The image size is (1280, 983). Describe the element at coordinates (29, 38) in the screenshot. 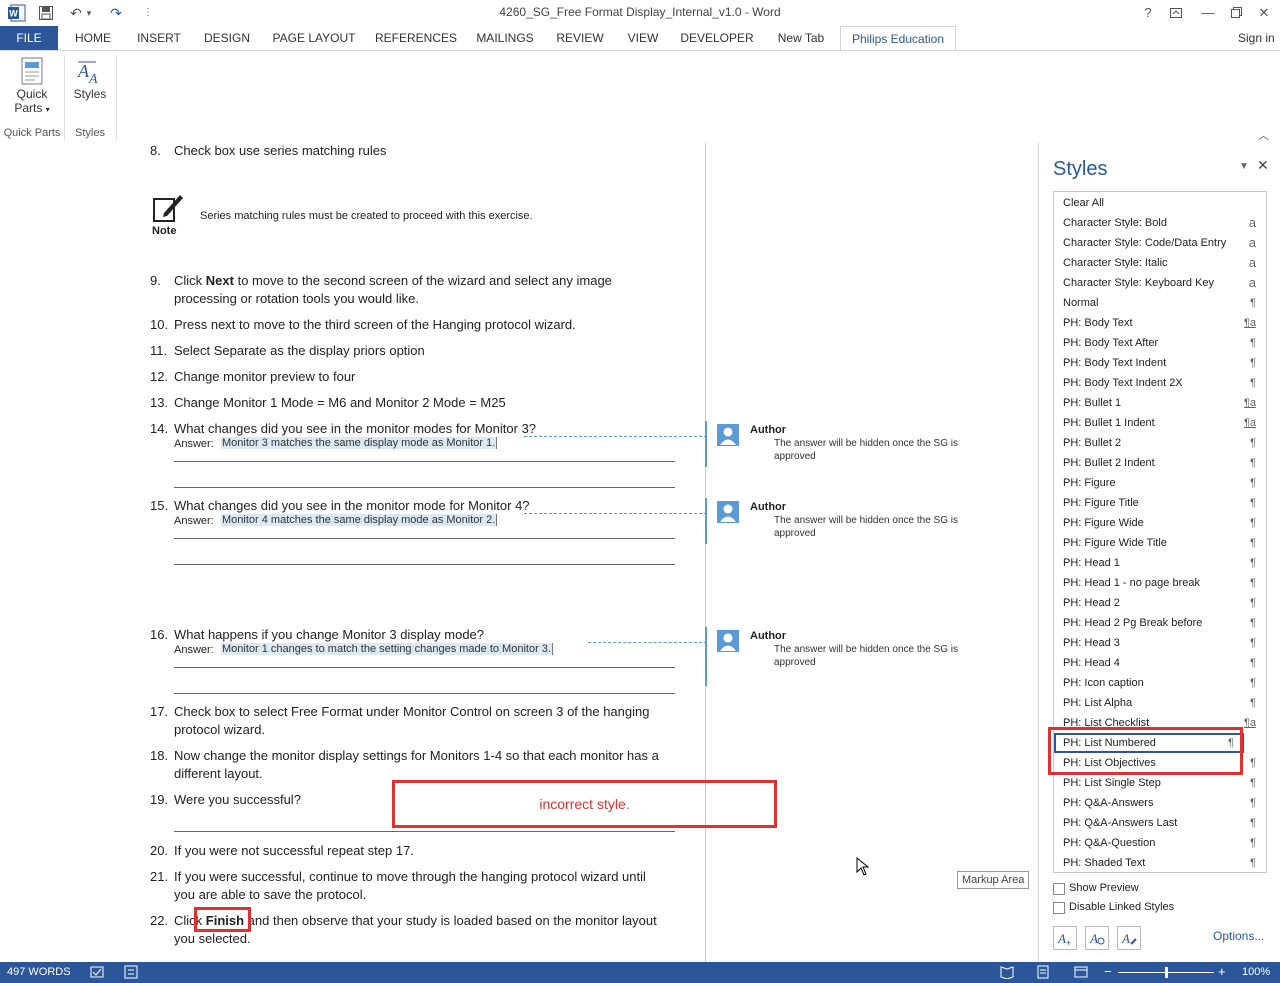

I see `tab-file: FILE` at that location.